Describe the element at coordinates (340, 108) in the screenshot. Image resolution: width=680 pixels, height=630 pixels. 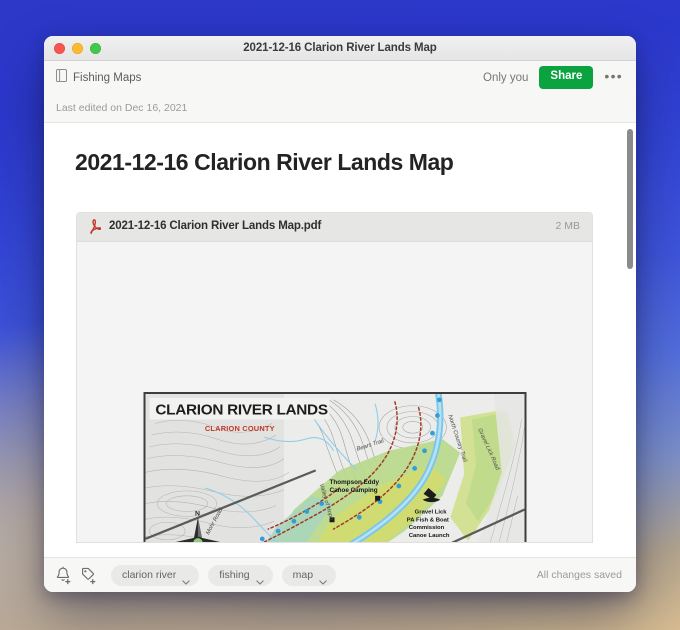
I see `metadata-row: Last edited on Dec 16, 2021` at that location.